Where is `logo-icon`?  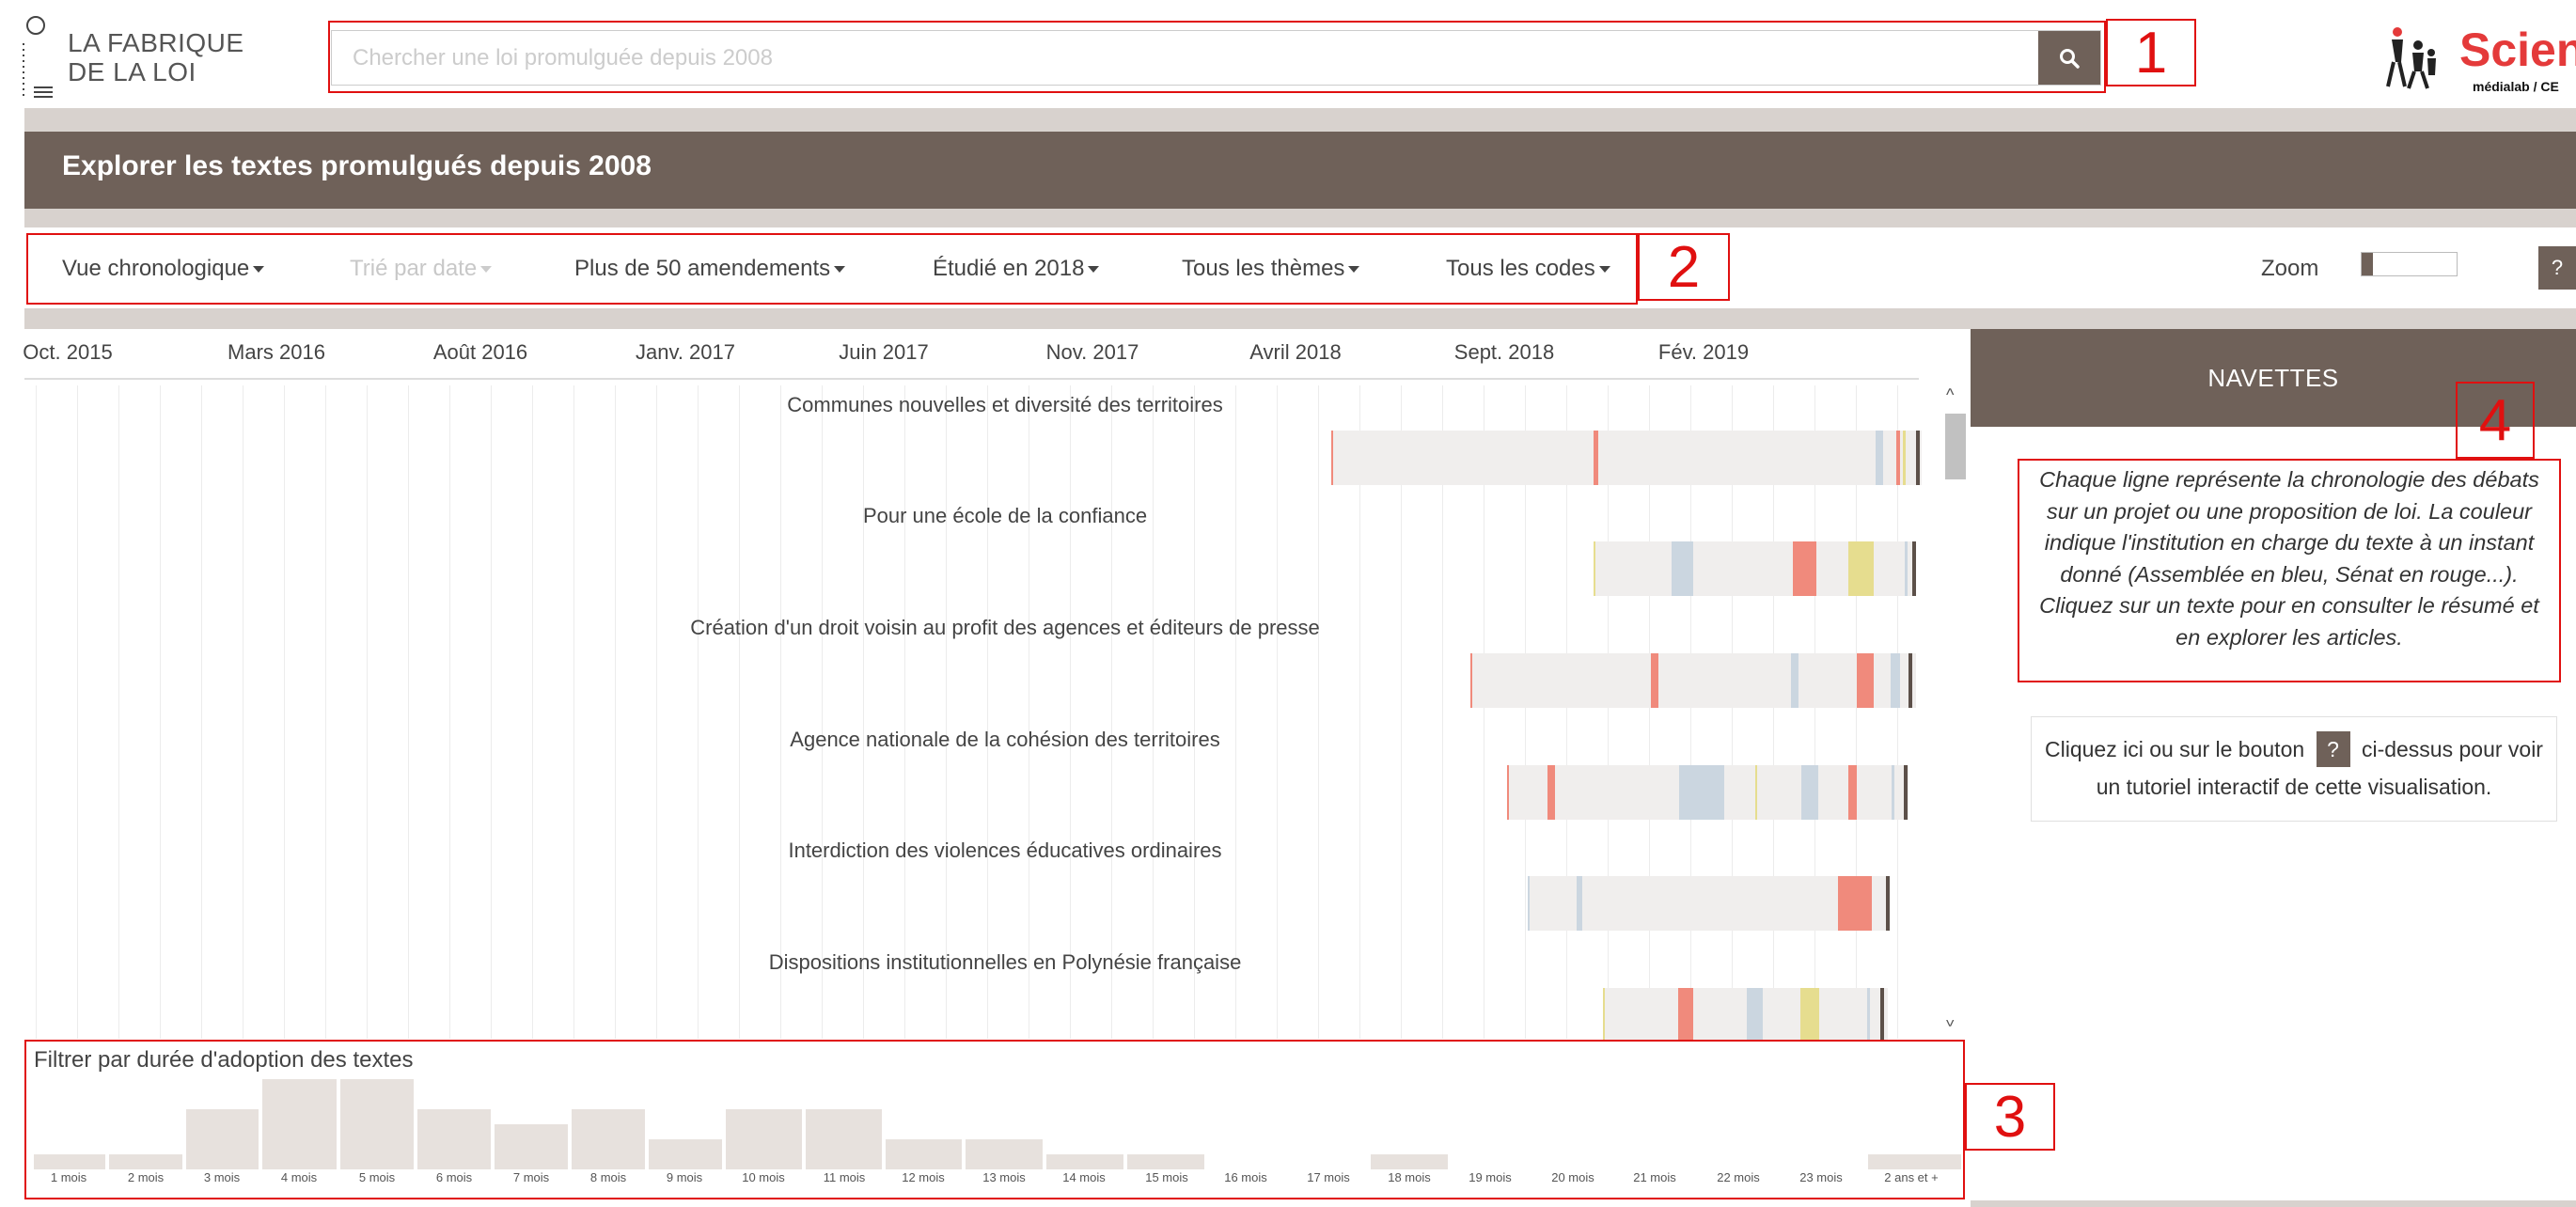 logo-icon is located at coordinates (38, 57).